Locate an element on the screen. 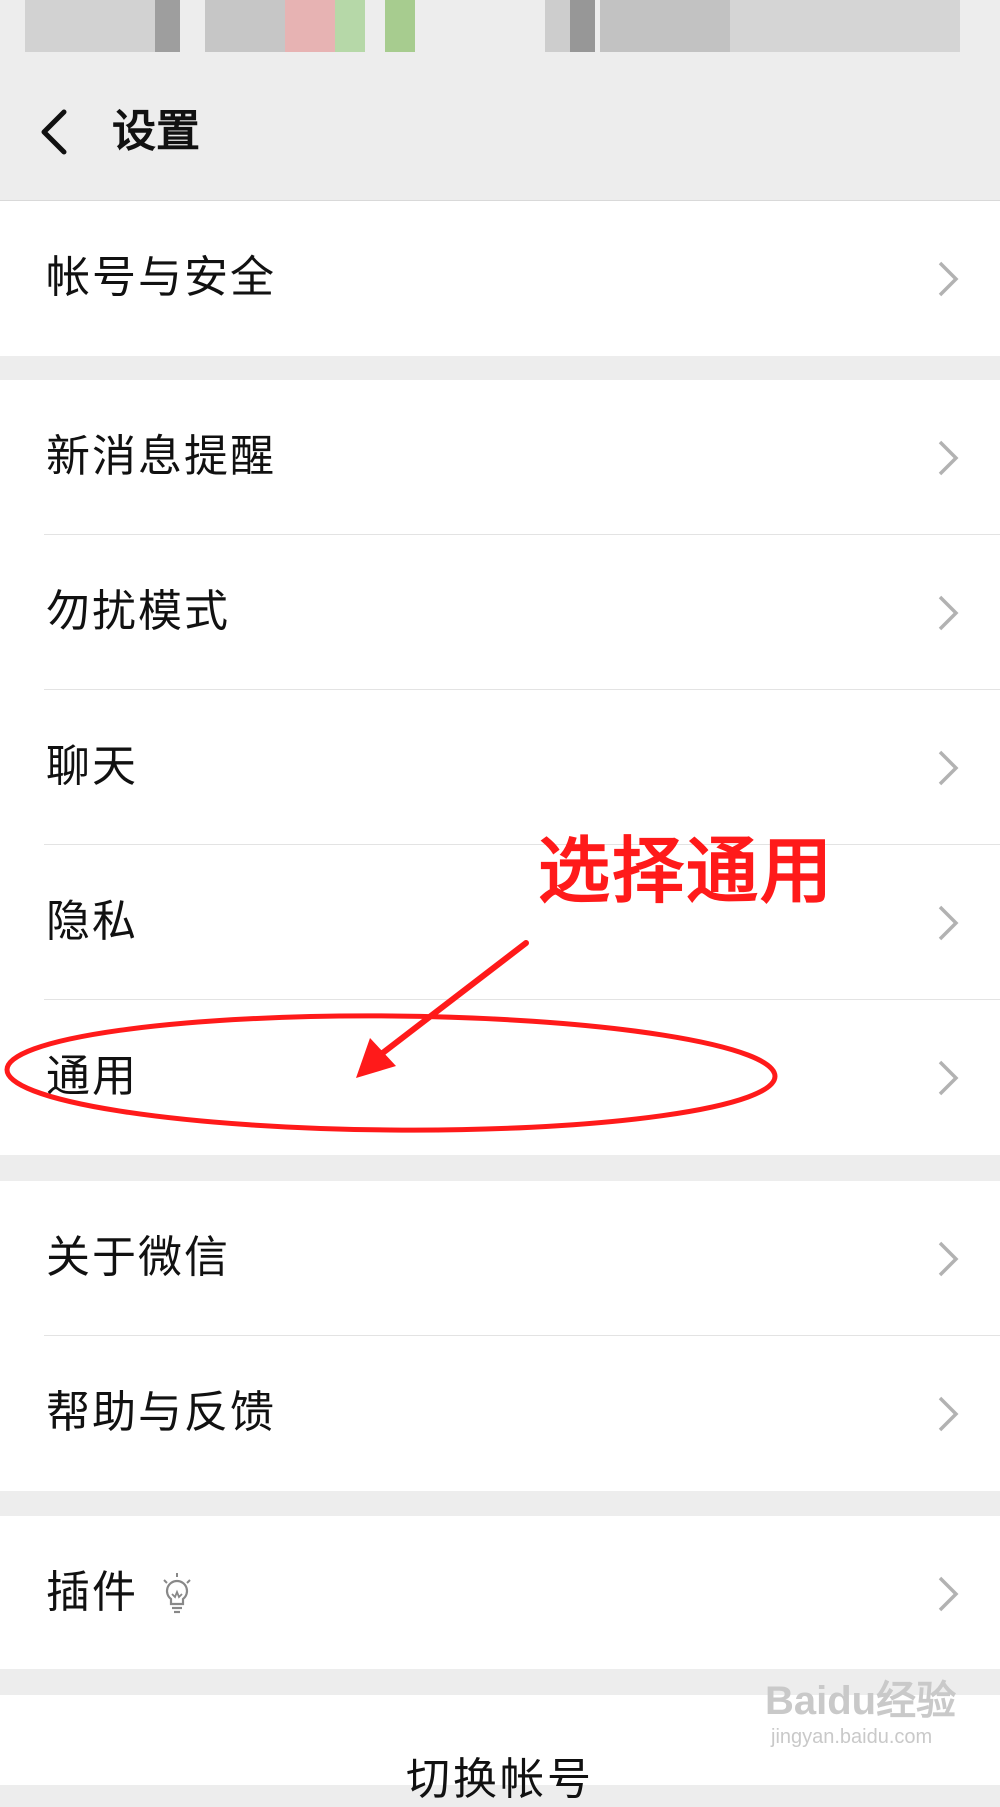 Image resolution: width=1000 pixels, height=1807 pixels. watermark: Baidu经验 jingyan.baidu.com is located at coordinates (865, 1713).